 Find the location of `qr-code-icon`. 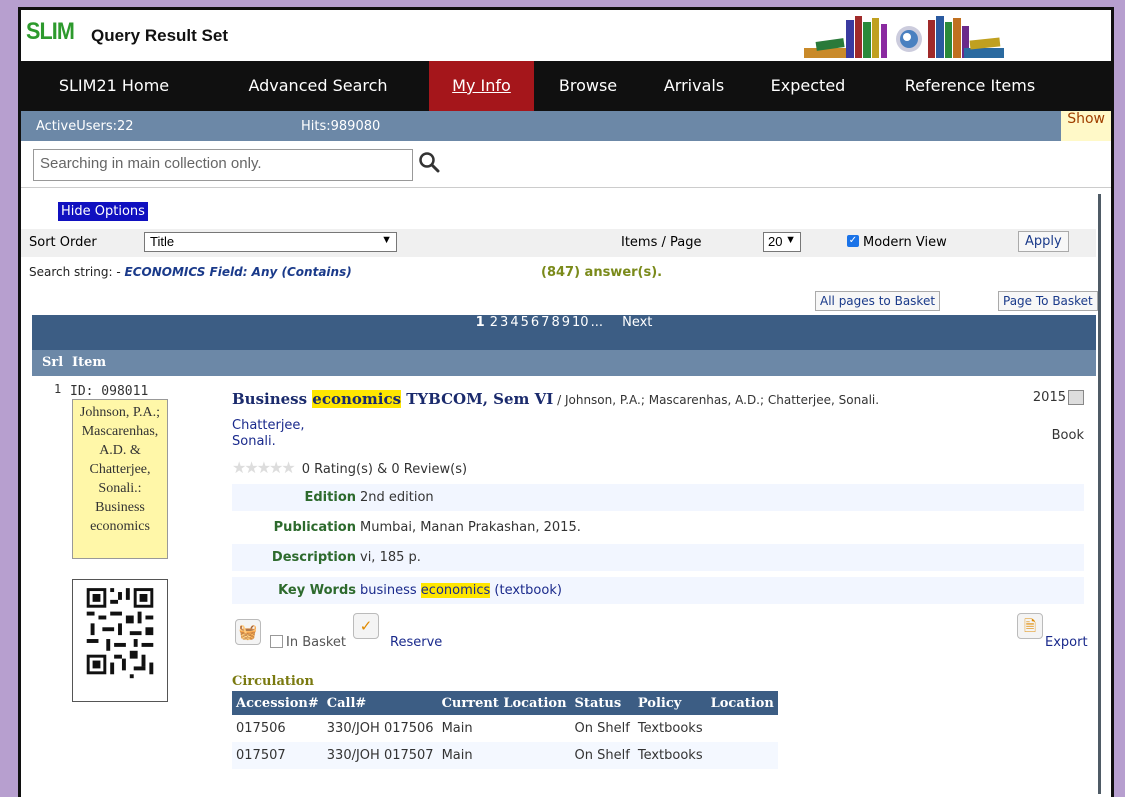

qr-code-icon is located at coordinates (120, 640).